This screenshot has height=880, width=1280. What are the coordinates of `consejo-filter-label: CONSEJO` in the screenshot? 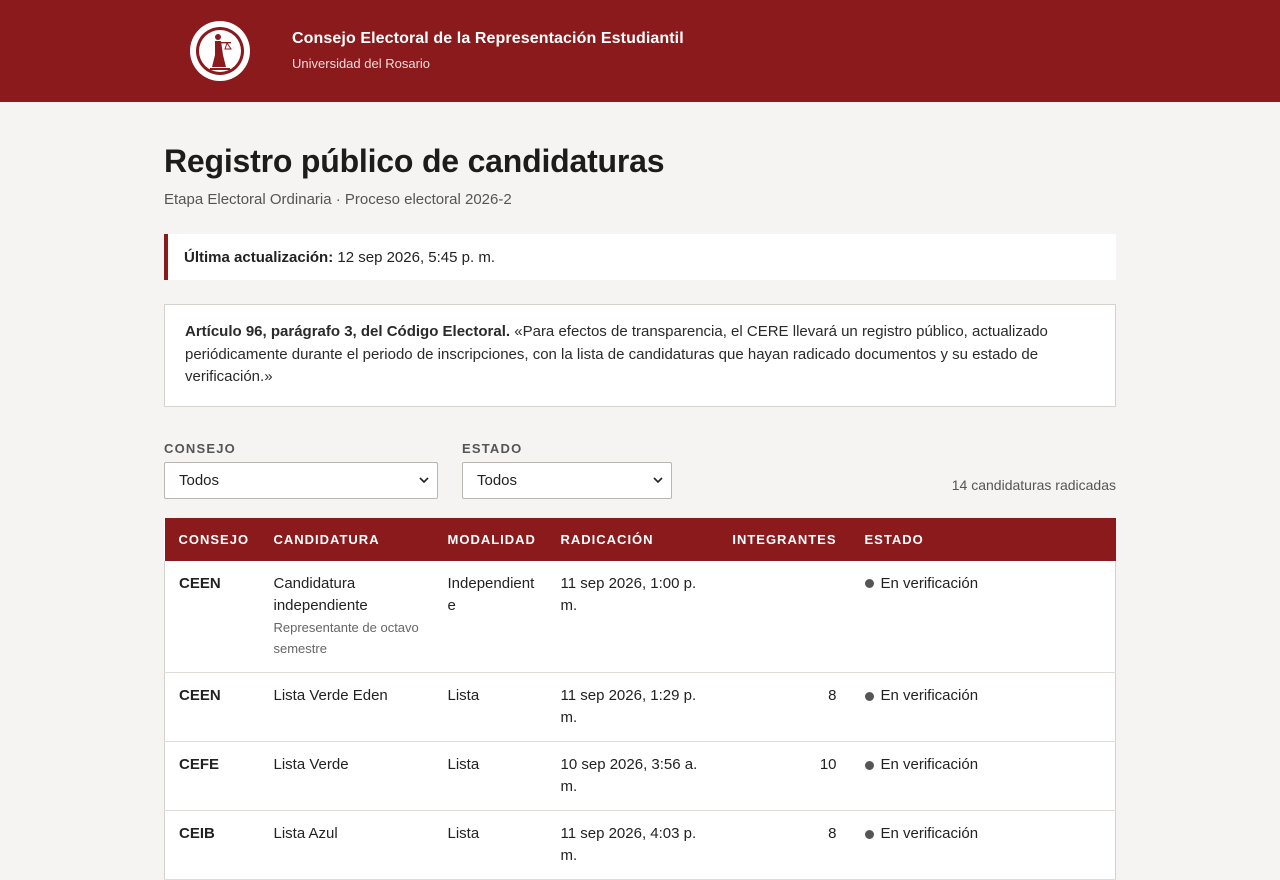 It's located at (301, 448).